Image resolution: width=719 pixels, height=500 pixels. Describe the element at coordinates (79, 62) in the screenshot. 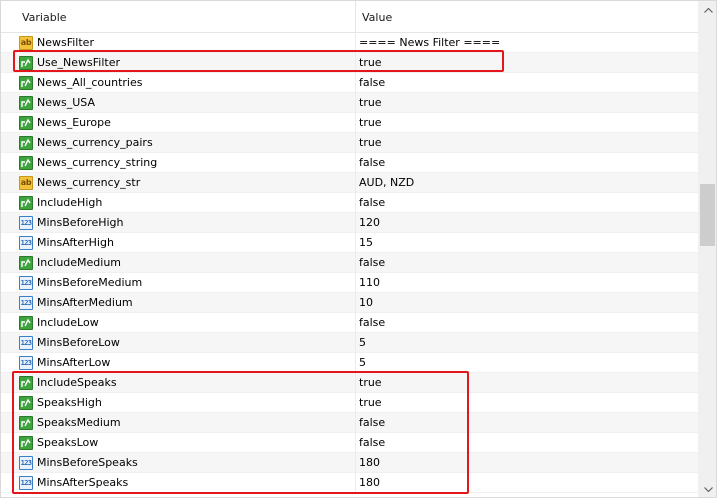

I see `variable-name: Use_NewsFilter` at that location.